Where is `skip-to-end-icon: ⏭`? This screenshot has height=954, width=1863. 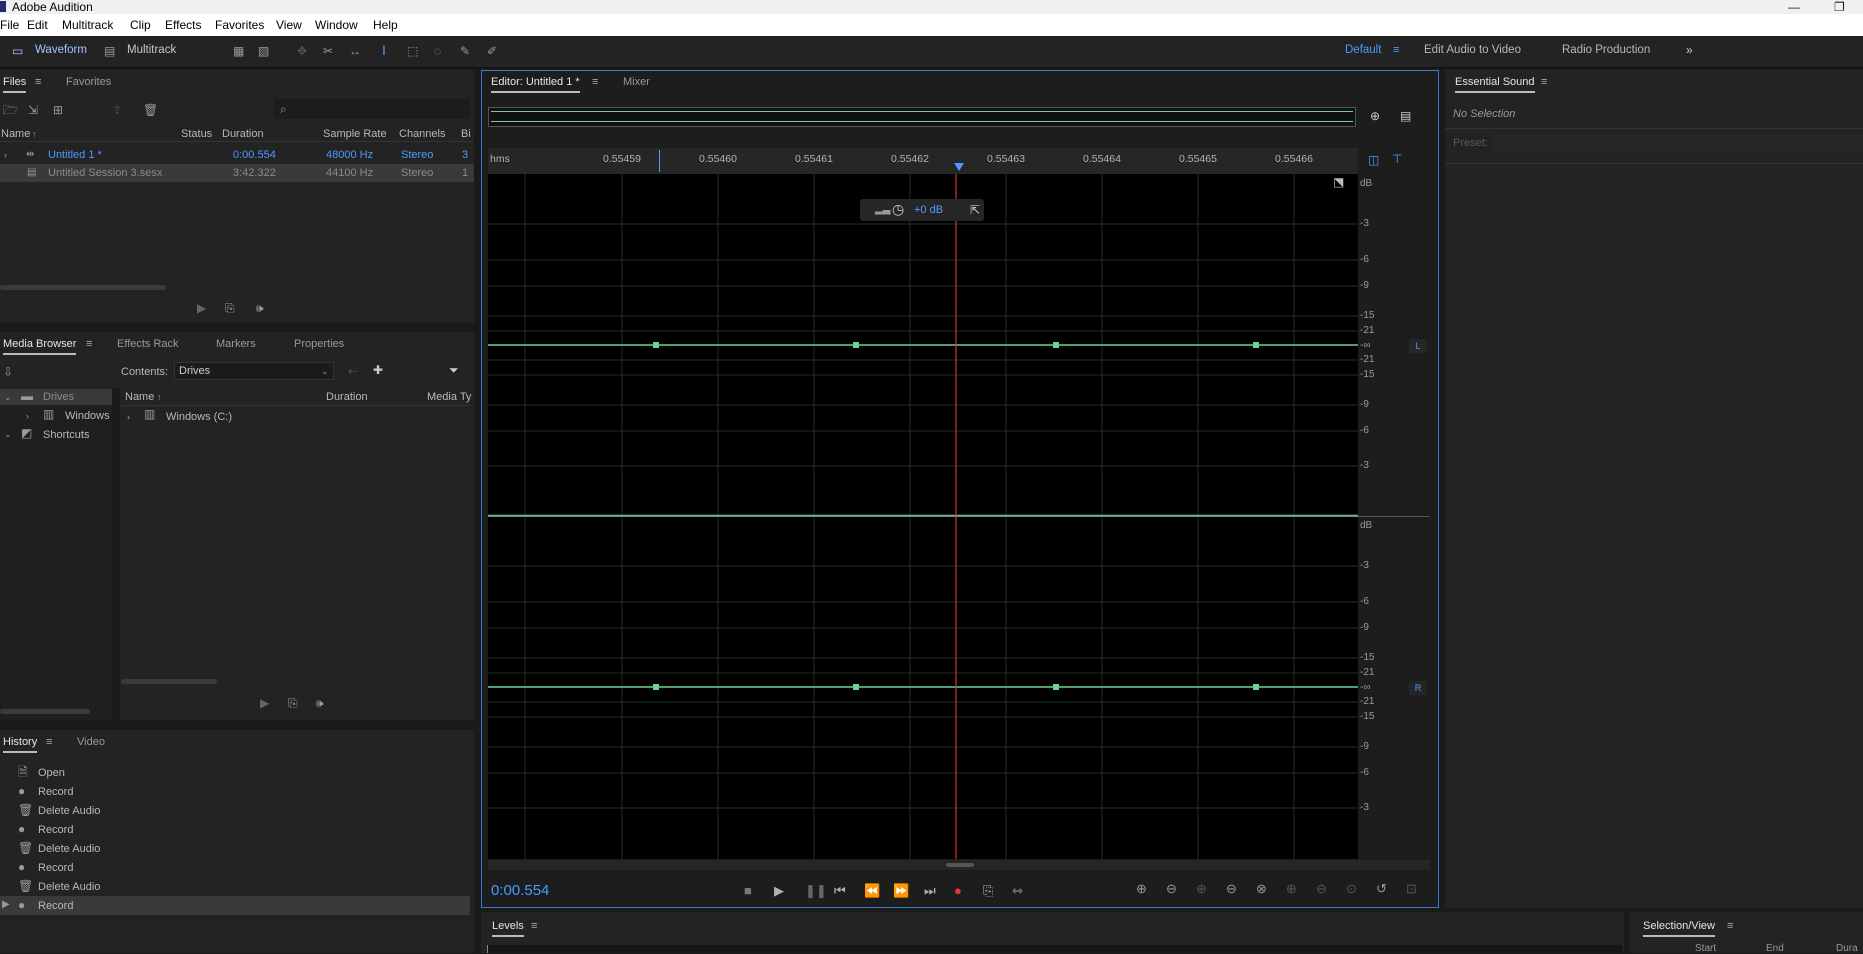
skip-to-end-icon: ⏭ is located at coordinates (930, 891).